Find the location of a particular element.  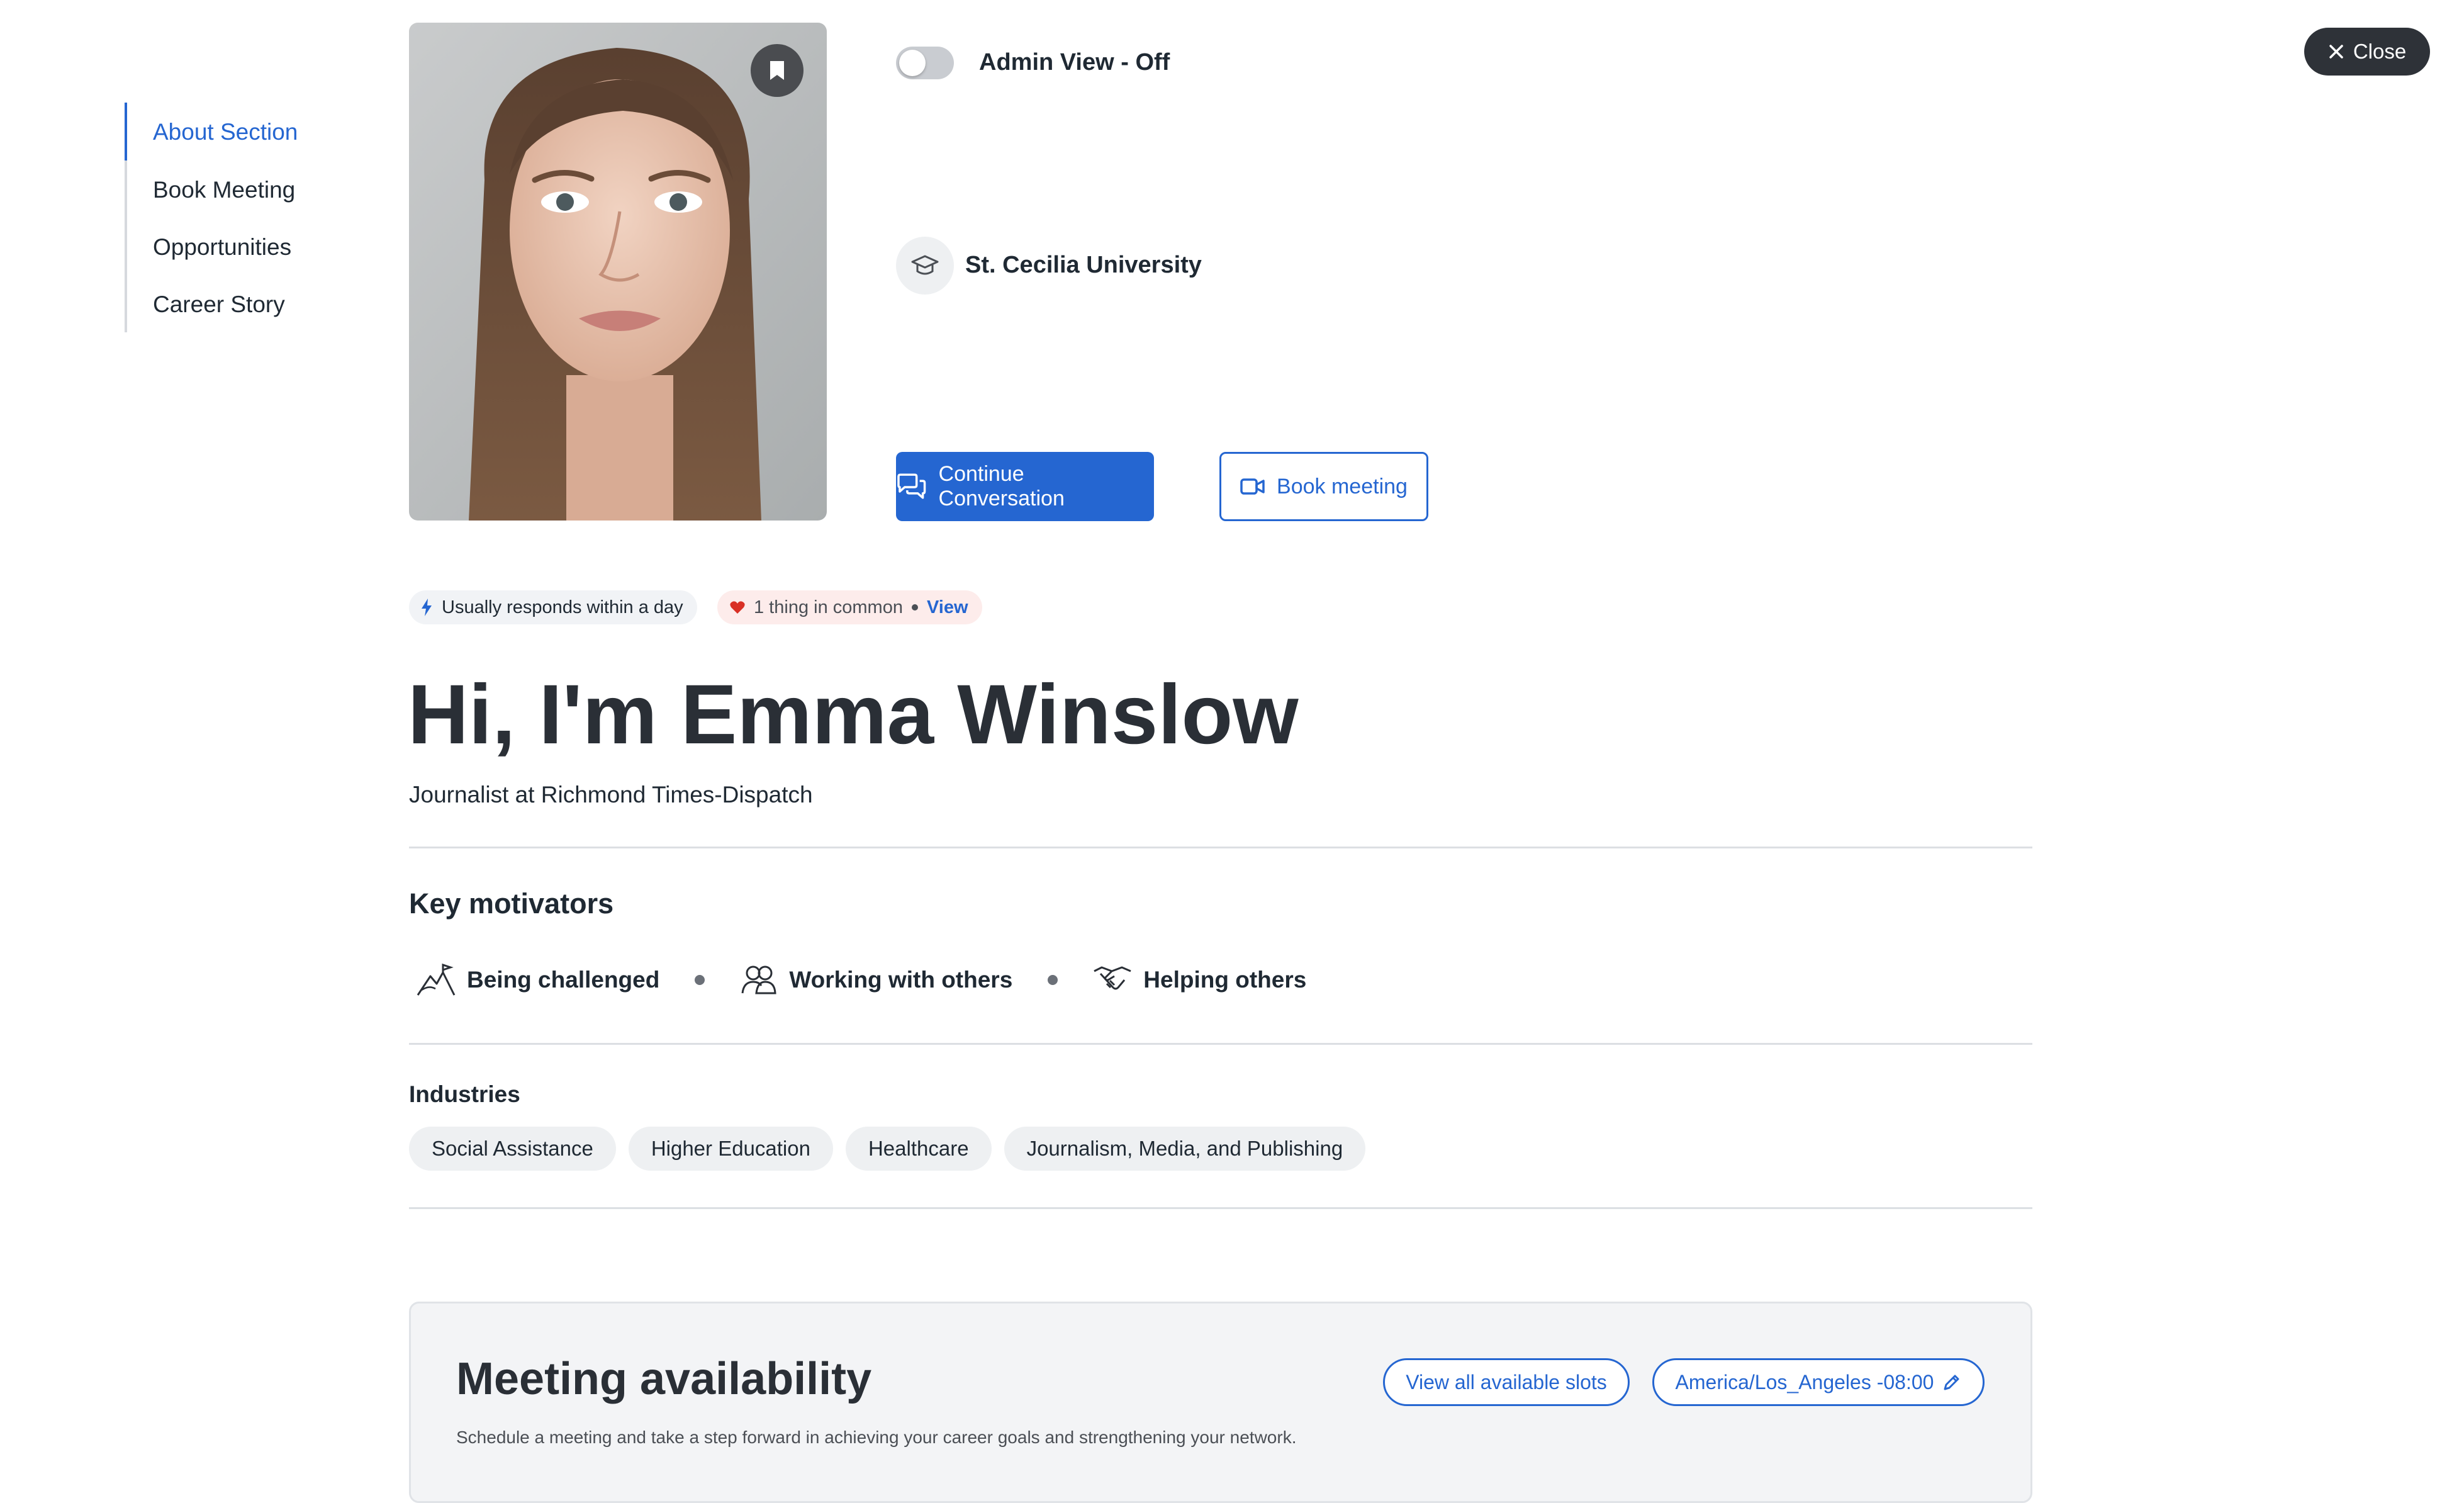

book-meeting-label: Book meeting is located at coordinates (1342, 486).